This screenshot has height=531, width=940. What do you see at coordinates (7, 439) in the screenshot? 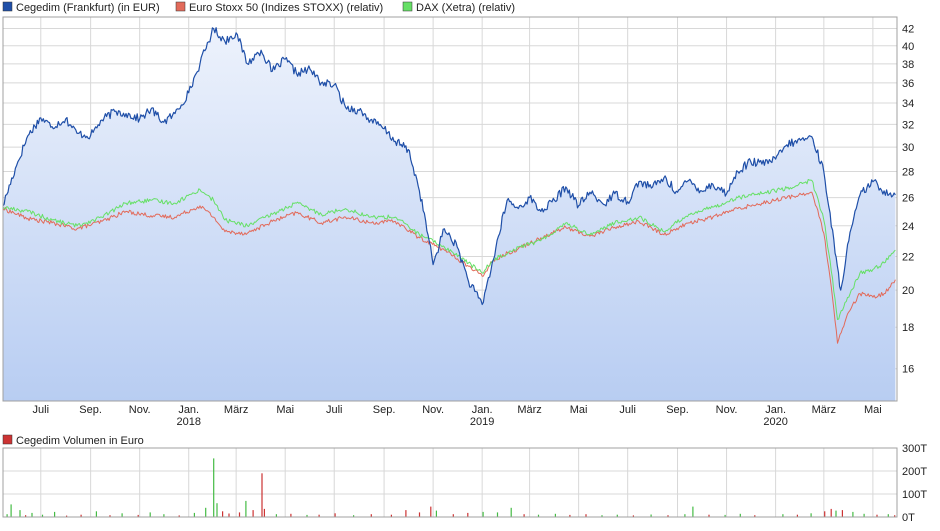
I see `legend-swatch-volume` at bounding box center [7, 439].